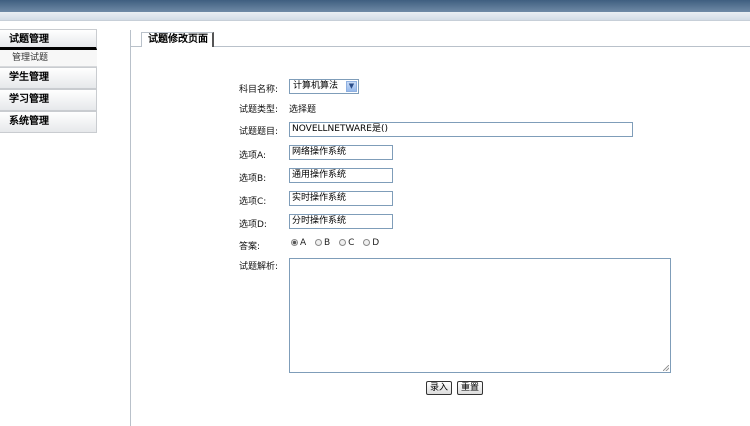 The width and height of the screenshot is (750, 426). I want to click on option-a-input-value: 网络操作系统, so click(319, 152).